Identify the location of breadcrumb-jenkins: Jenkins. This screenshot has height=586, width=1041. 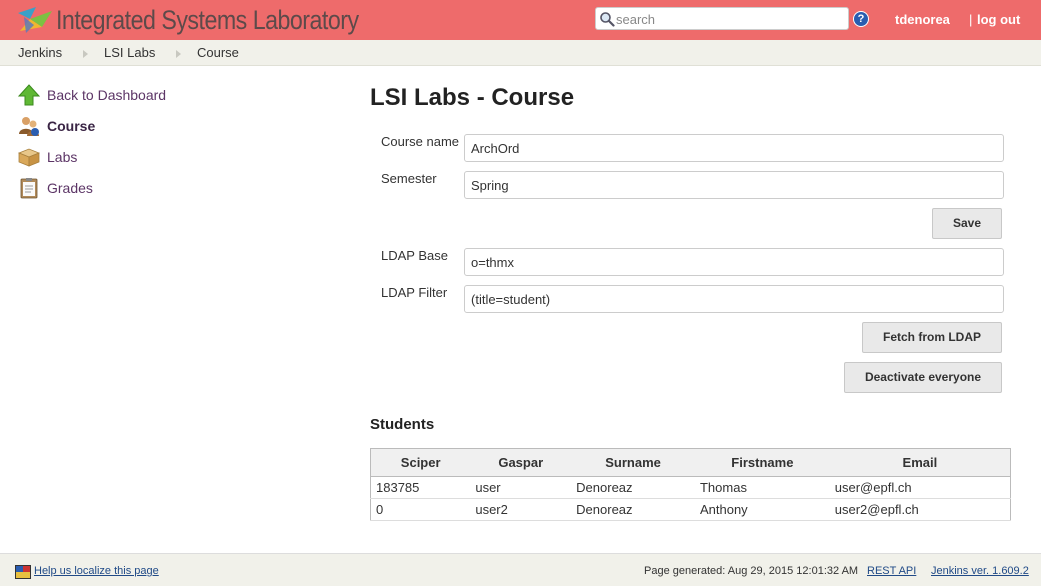
(40, 52).